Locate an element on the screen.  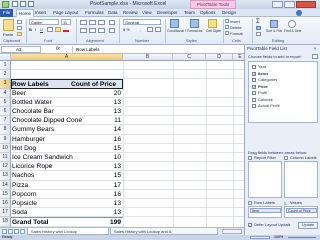
fill-color-icon is located at coordinates (58, 29).